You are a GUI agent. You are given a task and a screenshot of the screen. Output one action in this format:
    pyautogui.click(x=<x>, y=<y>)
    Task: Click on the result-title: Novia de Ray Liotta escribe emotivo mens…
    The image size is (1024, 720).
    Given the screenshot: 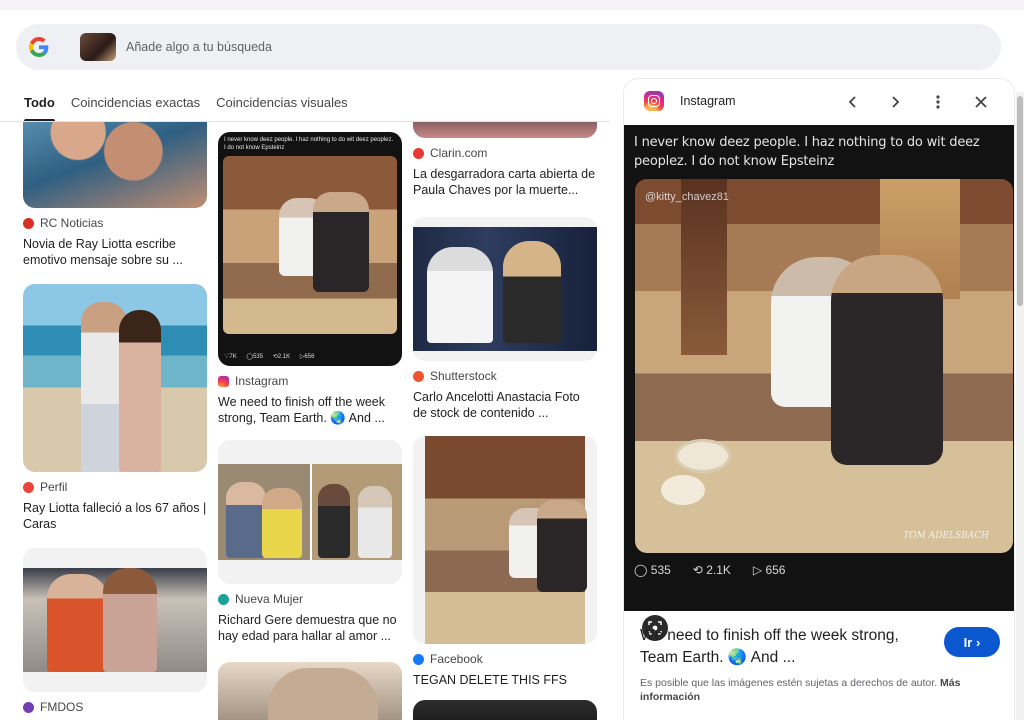 What is the action you would take?
    pyautogui.click(x=115, y=252)
    